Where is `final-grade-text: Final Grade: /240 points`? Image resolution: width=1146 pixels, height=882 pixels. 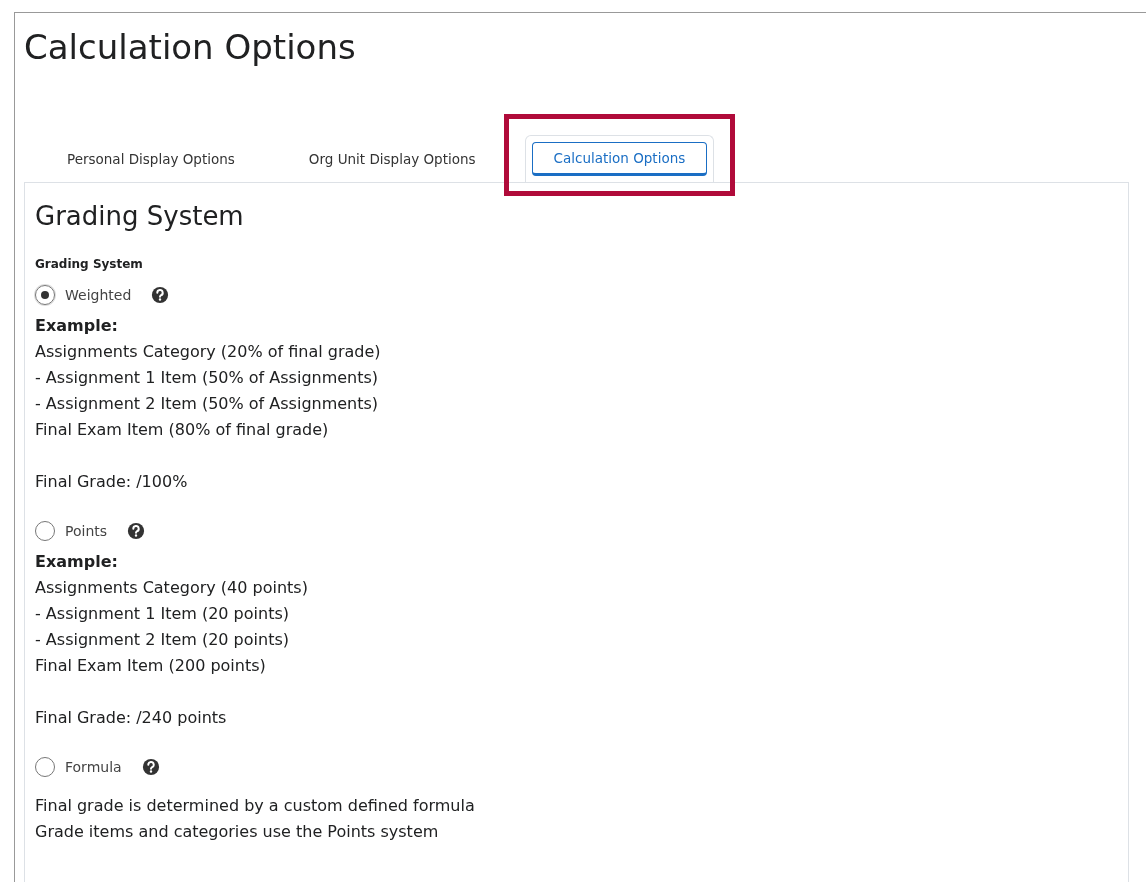
final-grade-text: Final Grade: /240 points is located at coordinates (131, 718).